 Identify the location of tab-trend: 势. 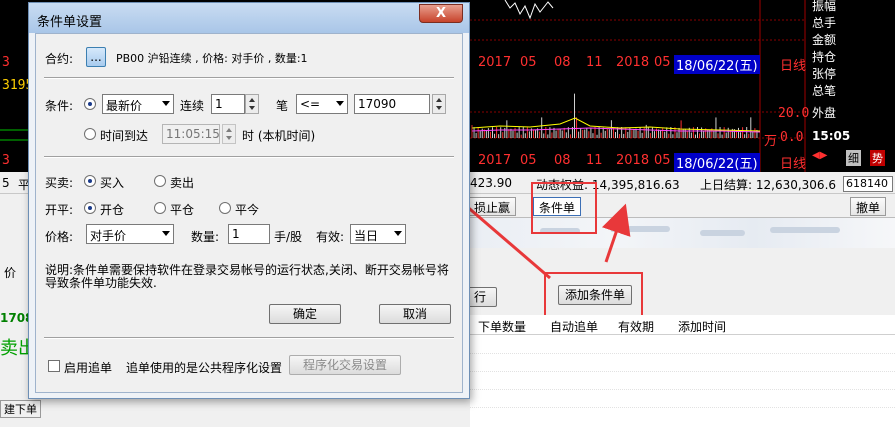
(877, 158).